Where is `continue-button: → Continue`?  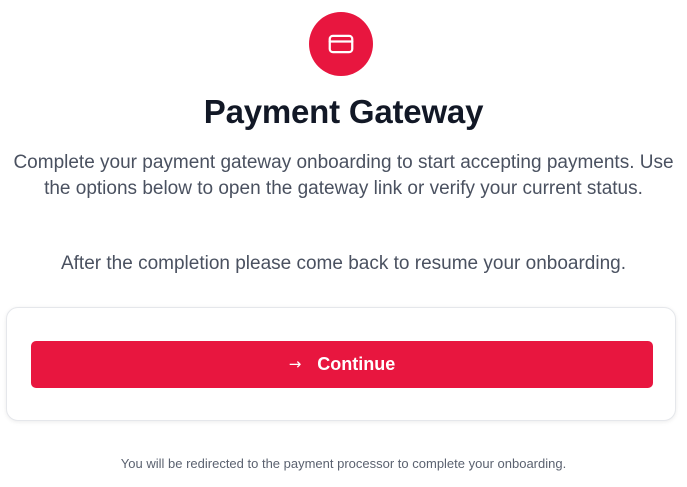
continue-button: → Continue is located at coordinates (342, 364).